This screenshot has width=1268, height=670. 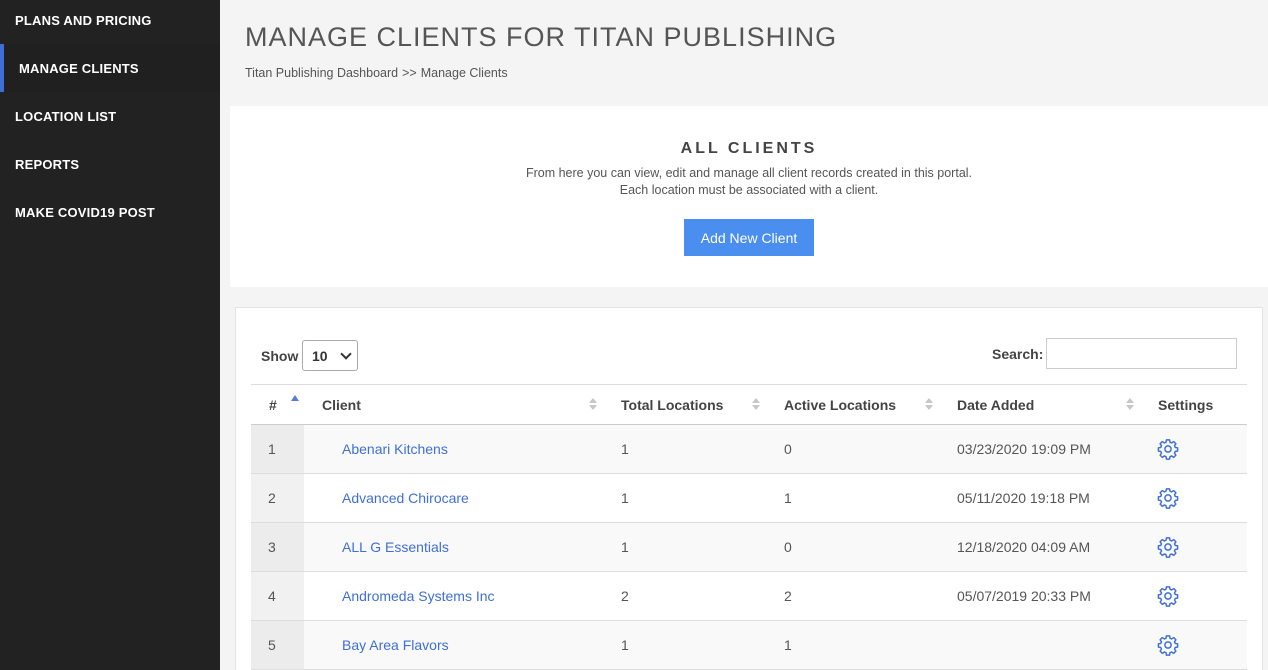 What do you see at coordinates (272, 498) in the screenshot?
I see `row-number: 2` at bounding box center [272, 498].